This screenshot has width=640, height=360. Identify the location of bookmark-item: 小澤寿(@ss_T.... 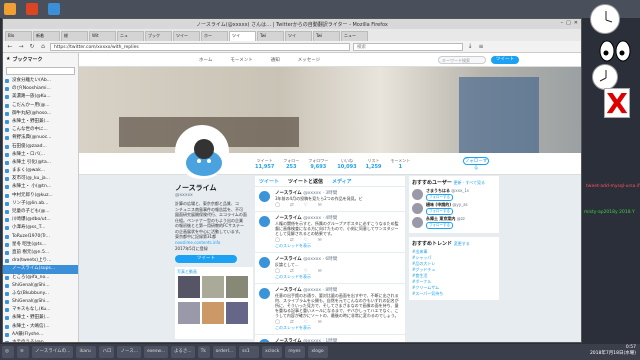
(40, 228).